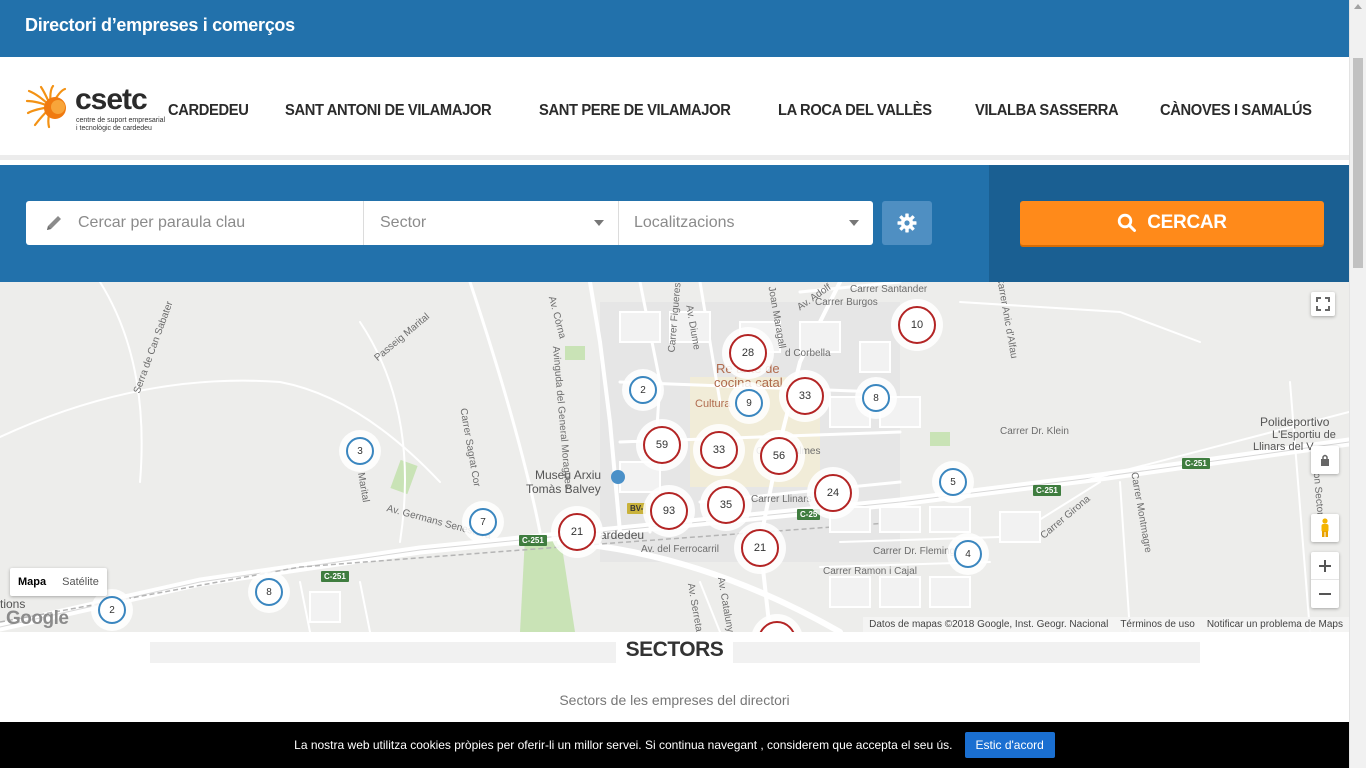 The height and width of the screenshot is (768, 1366). Describe the element at coordinates (713, 404) in the screenshot. I see `map-label-restaurant-4: Cultura` at that location.